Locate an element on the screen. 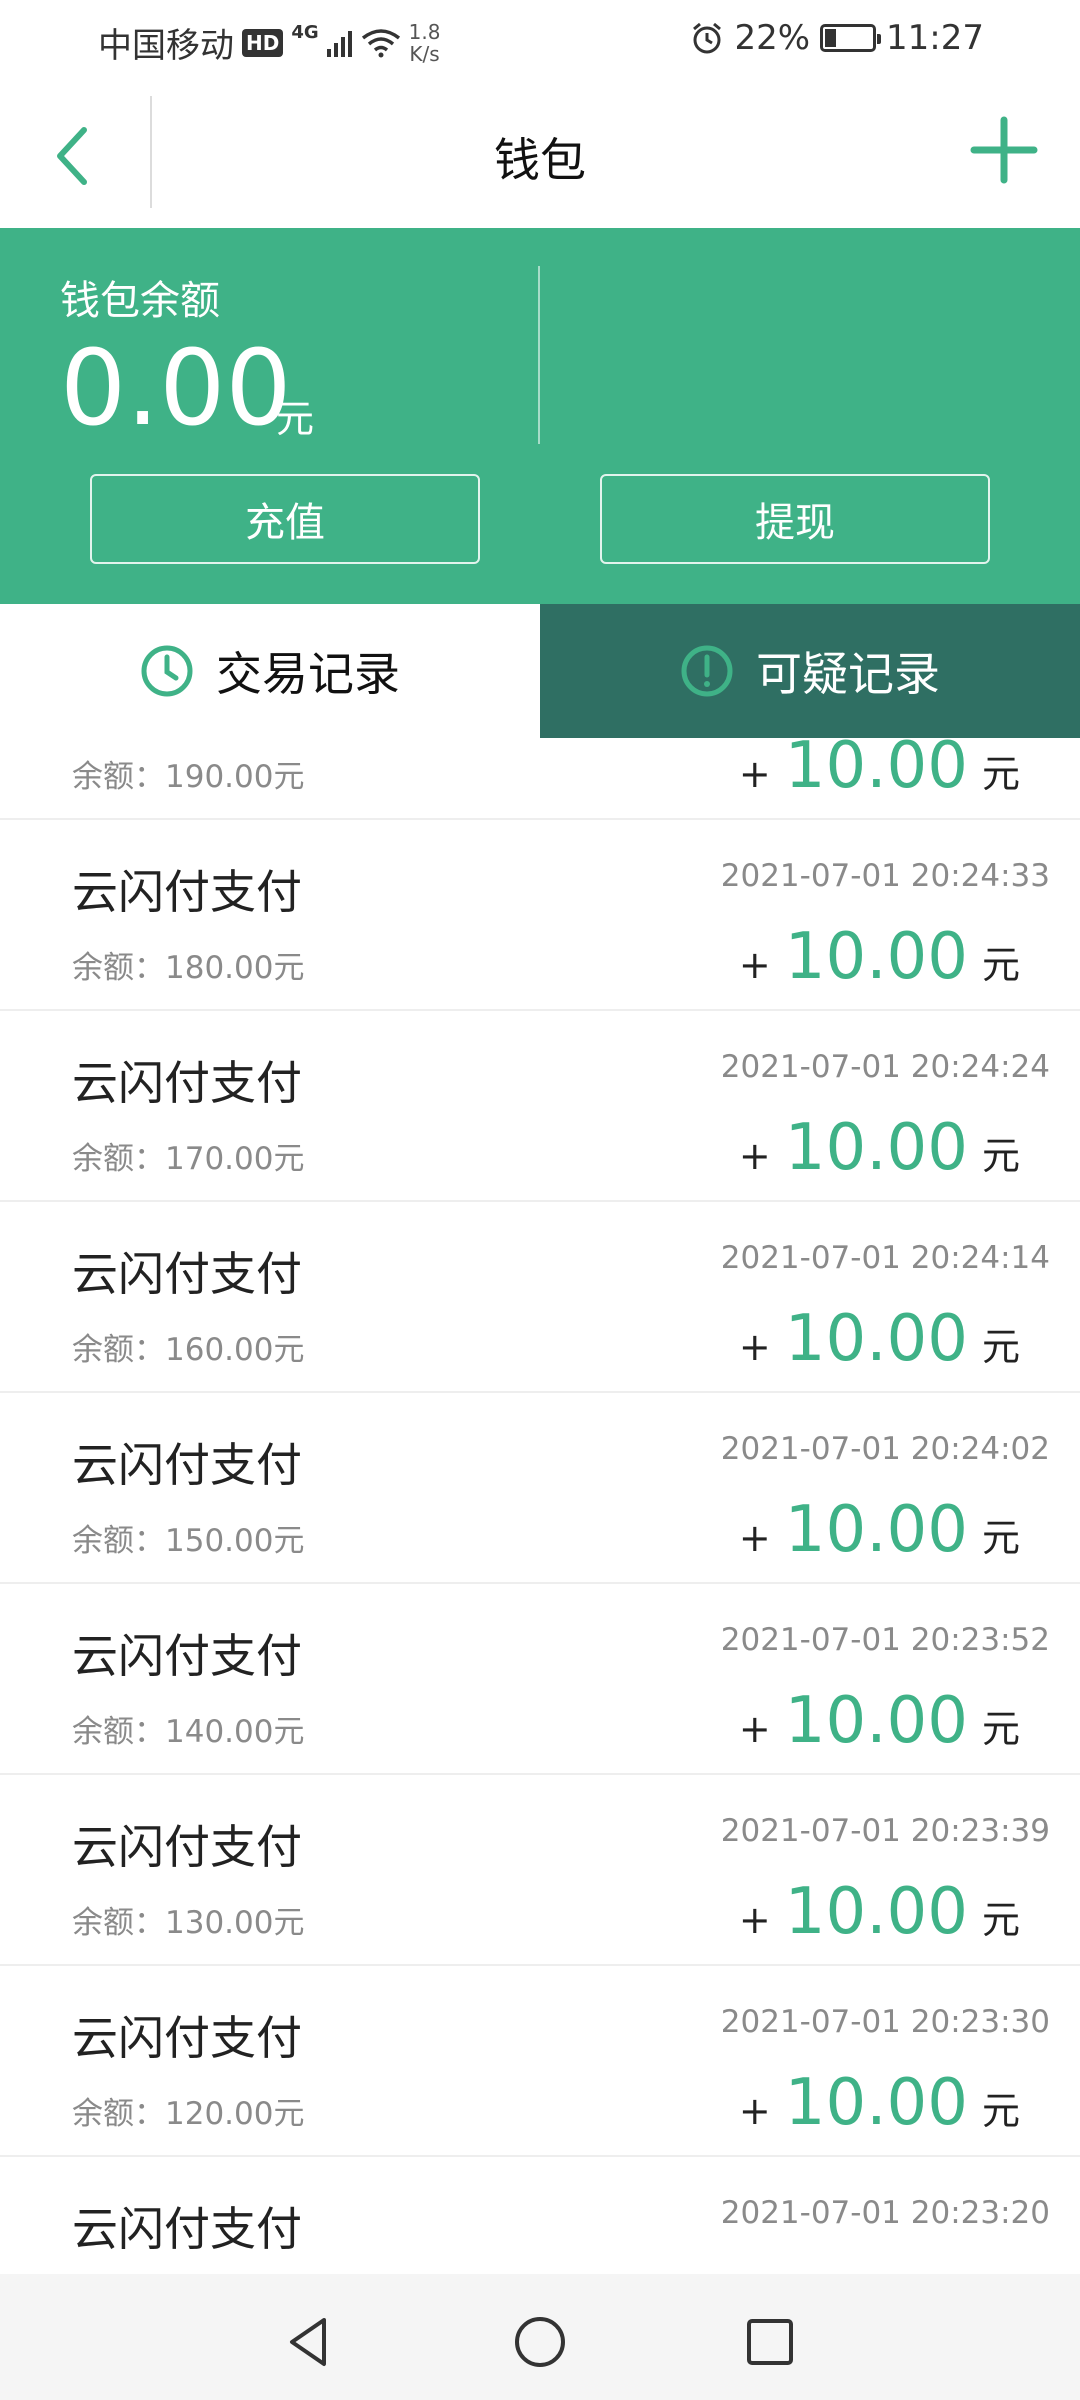 The width and height of the screenshot is (1080, 2400). status-right: 22% 11:27 is located at coordinates (837, 38).